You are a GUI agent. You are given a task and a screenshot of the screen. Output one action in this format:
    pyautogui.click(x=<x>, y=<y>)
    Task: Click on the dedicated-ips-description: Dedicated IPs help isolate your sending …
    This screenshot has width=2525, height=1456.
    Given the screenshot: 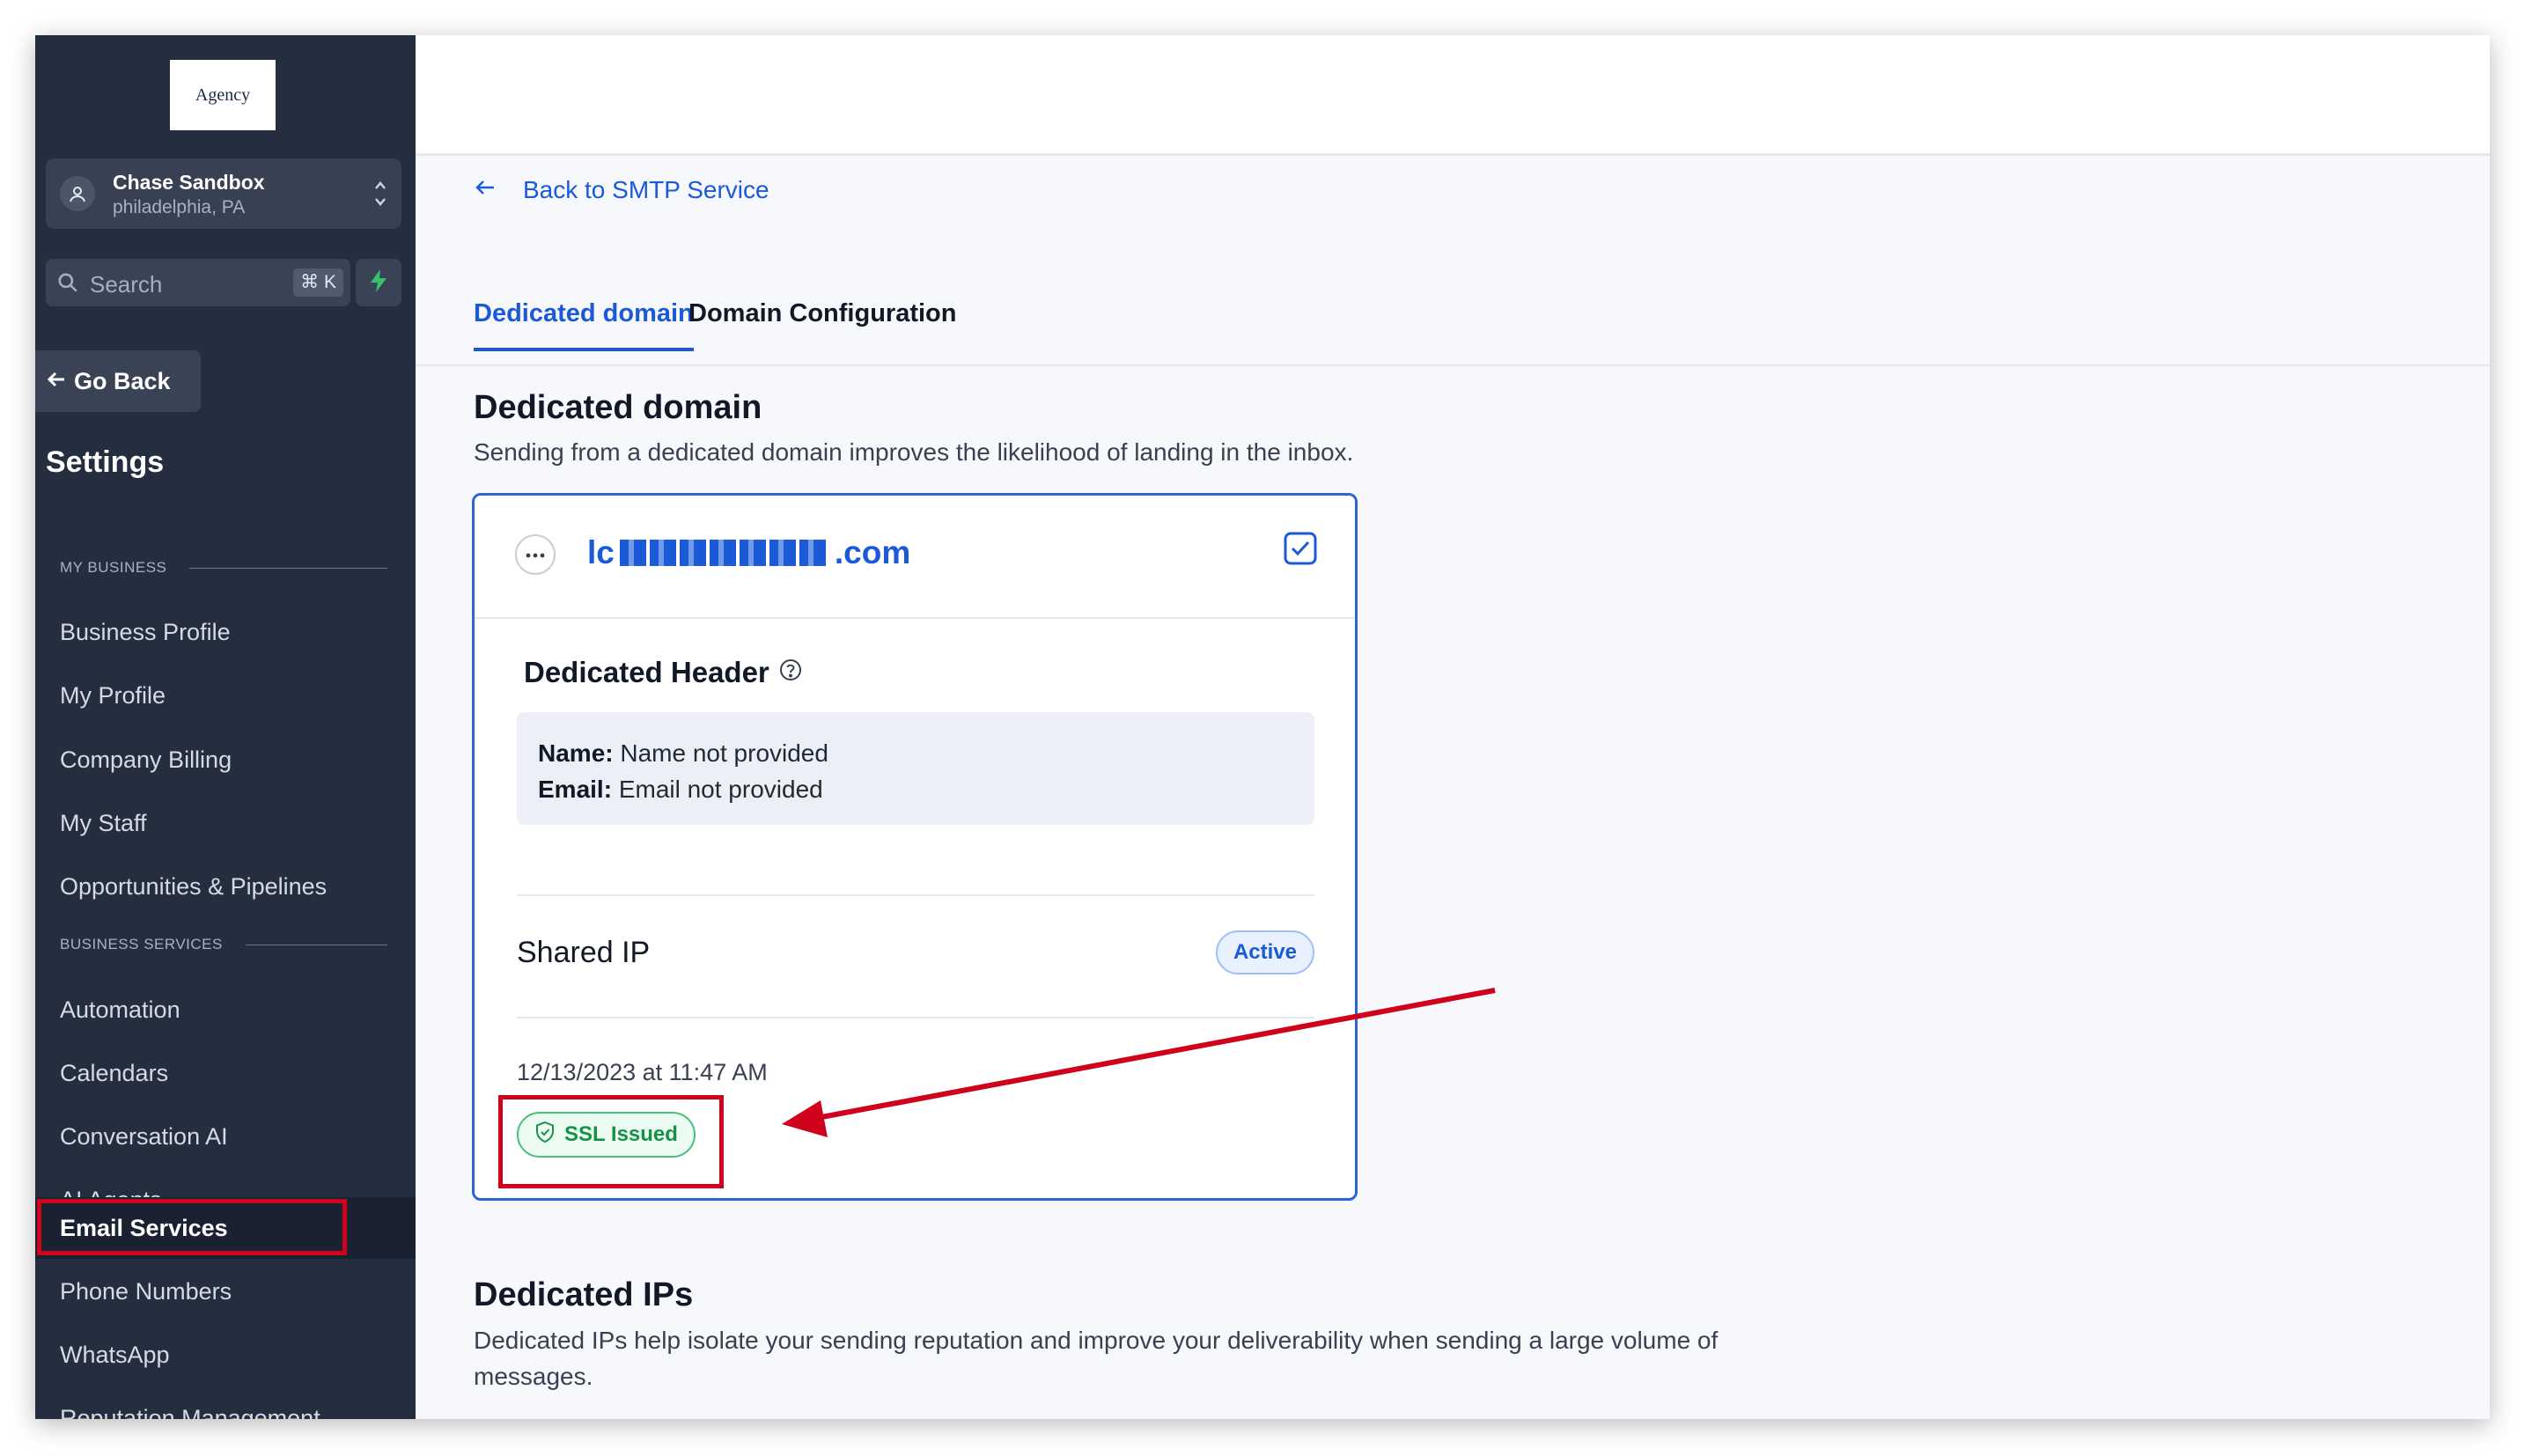 What is the action you would take?
    pyautogui.click(x=1096, y=1358)
    